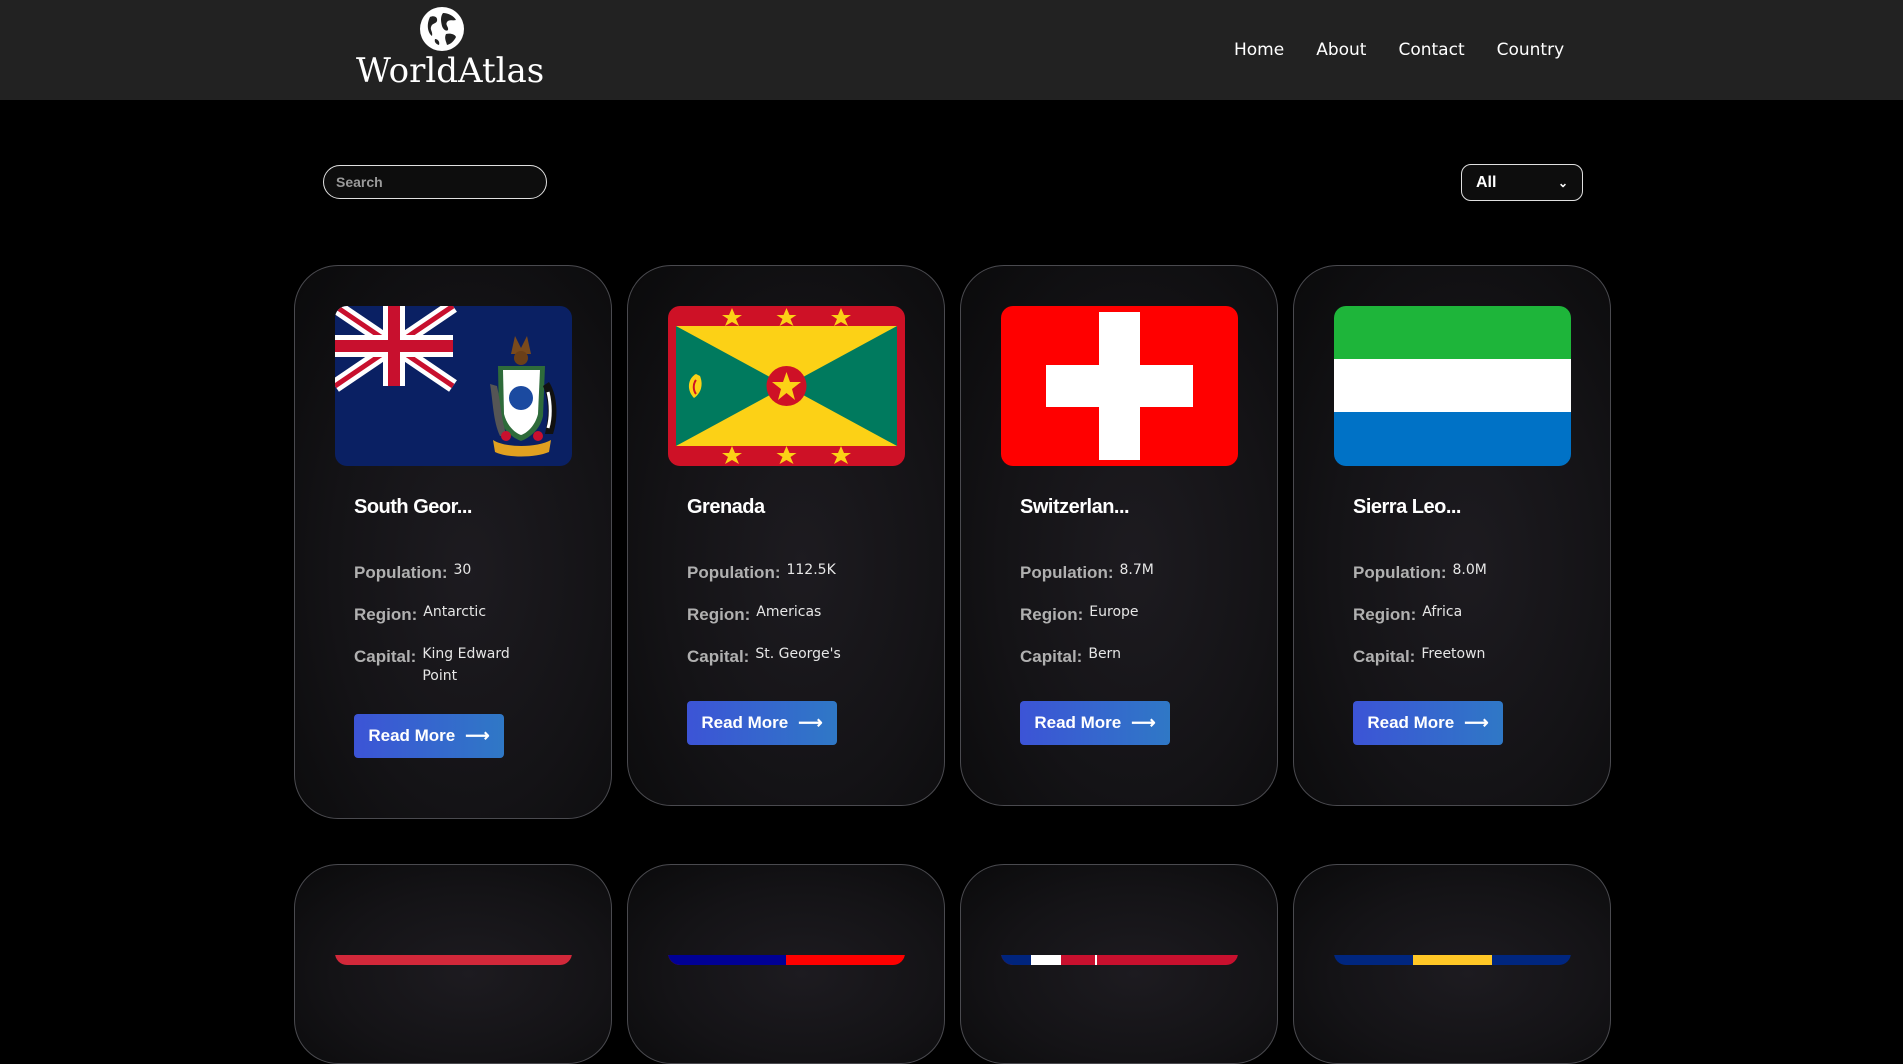  Describe the element at coordinates (1419, 655) in the screenshot. I see `capital-row: Capital: Freetown` at that location.